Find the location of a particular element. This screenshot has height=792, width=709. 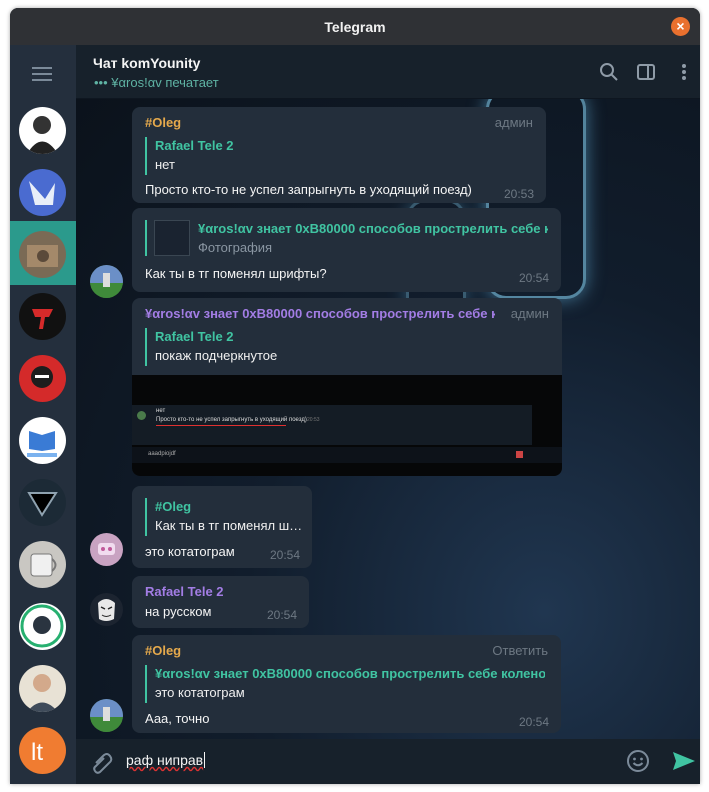

search-icon is located at coordinates (609, 72).